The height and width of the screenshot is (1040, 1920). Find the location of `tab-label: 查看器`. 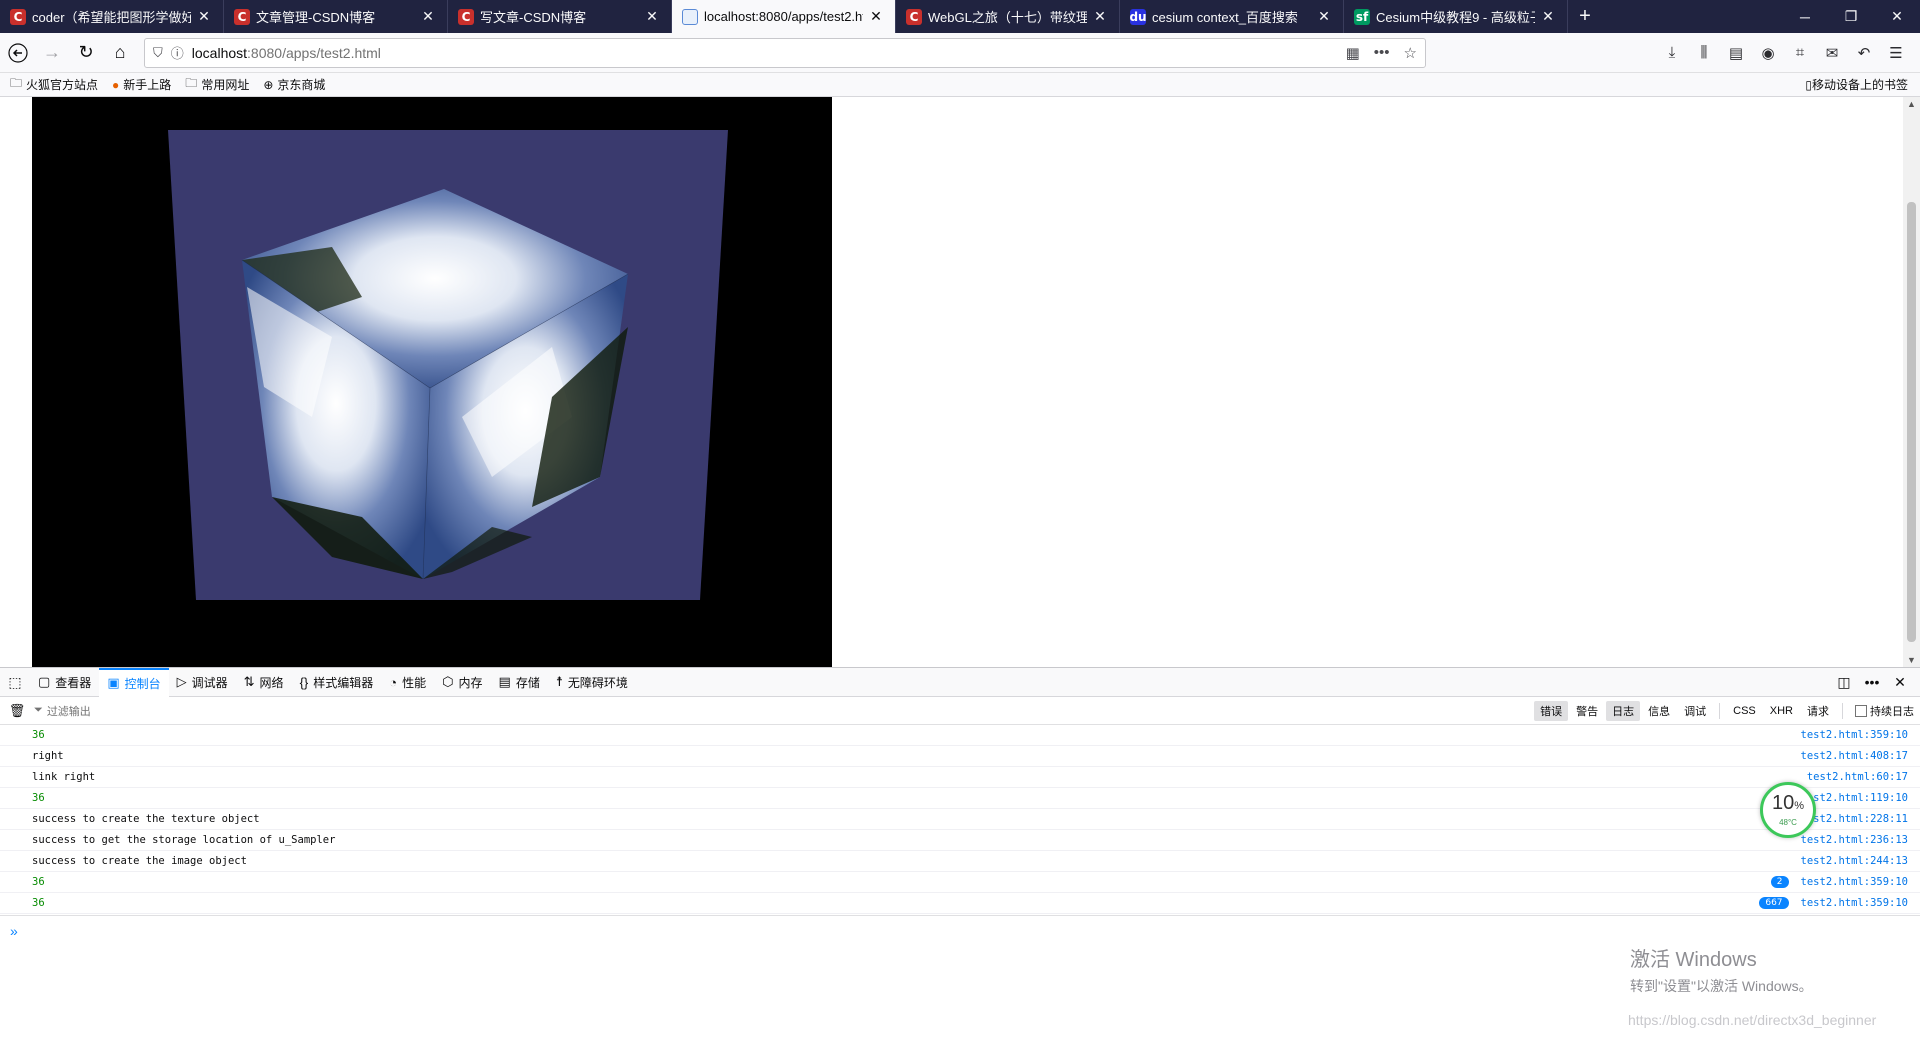

tab-label: 查看器 is located at coordinates (73, 682).